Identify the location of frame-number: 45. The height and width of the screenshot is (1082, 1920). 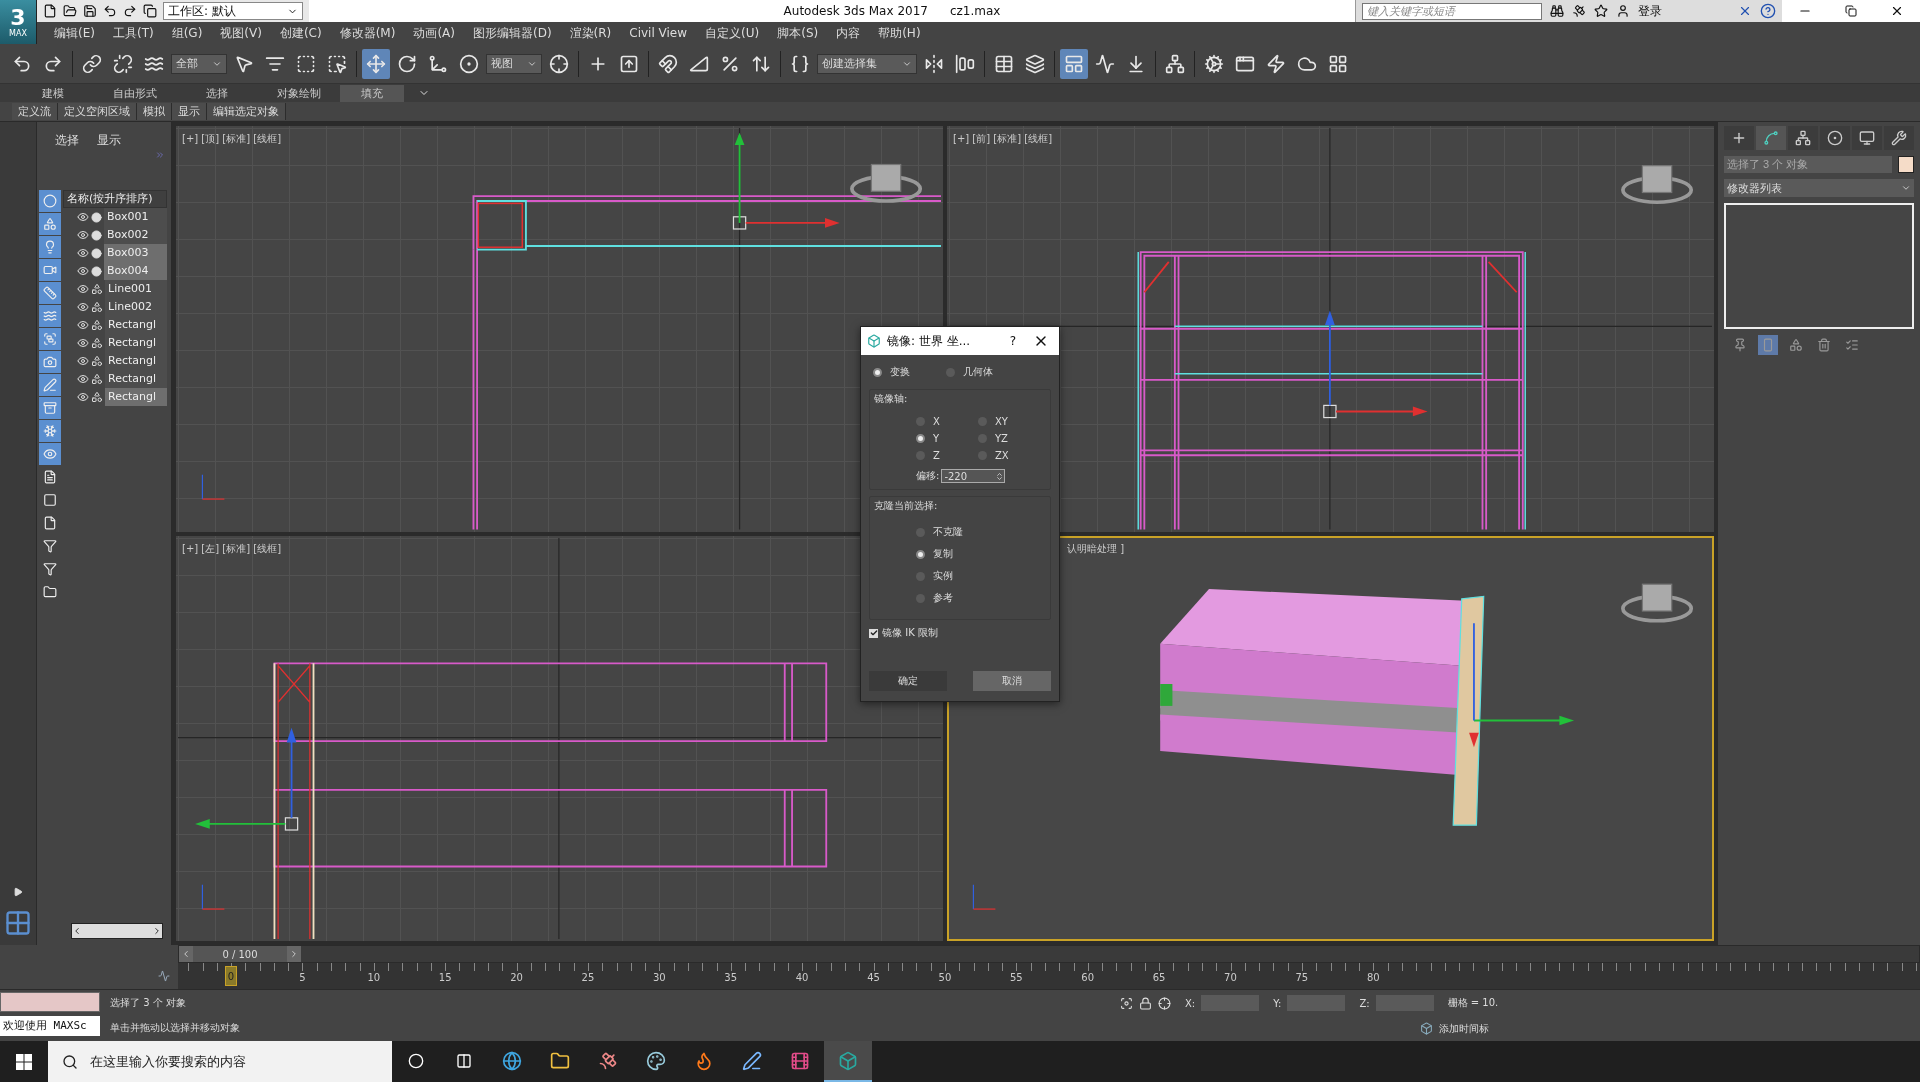
(873, 977).